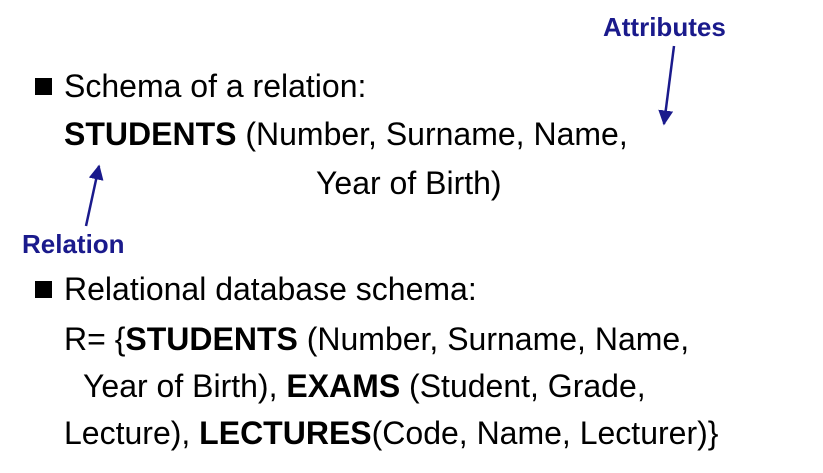 This screenshot has width=823, height=473. I want to click on exams-relation: EXAMS, so click(343, 386).